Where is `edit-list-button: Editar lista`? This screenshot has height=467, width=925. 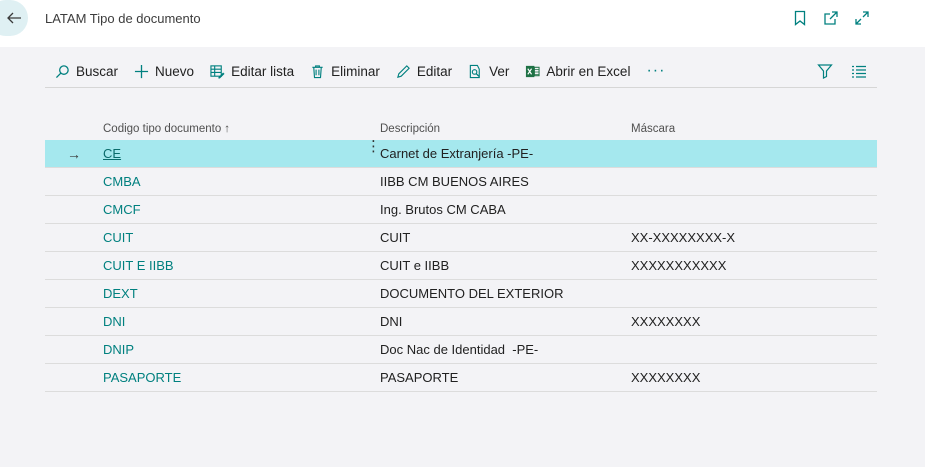 edit-list-button: Editar lista is located at coordinates (252, 71).